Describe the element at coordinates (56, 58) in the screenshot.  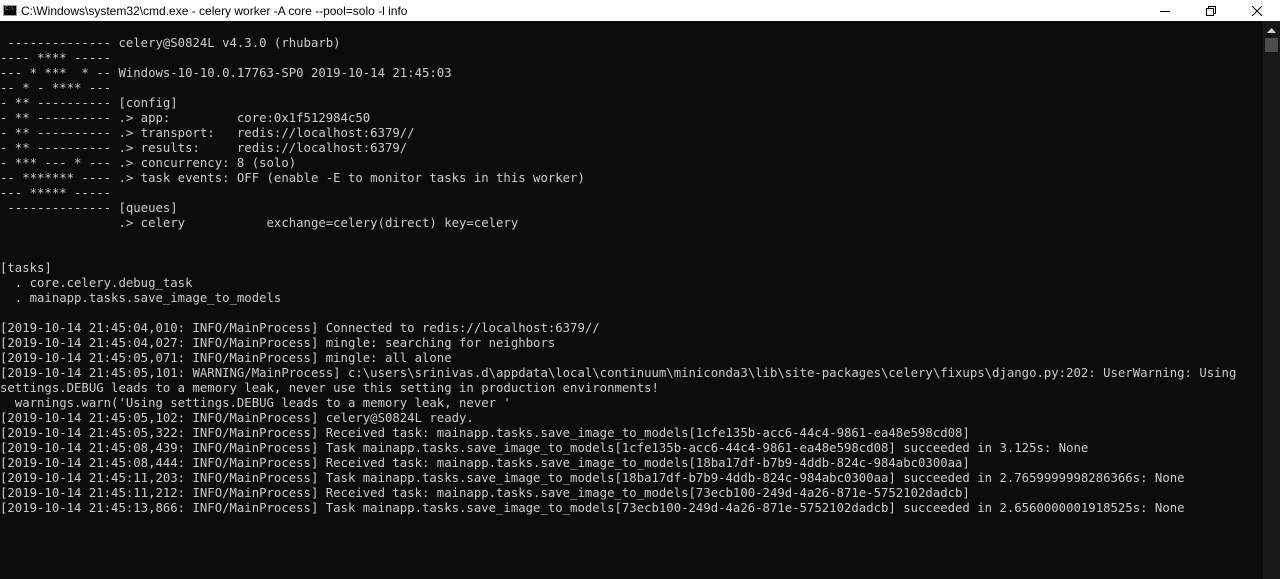
I see `console-line: ---- **** -----` at that location.